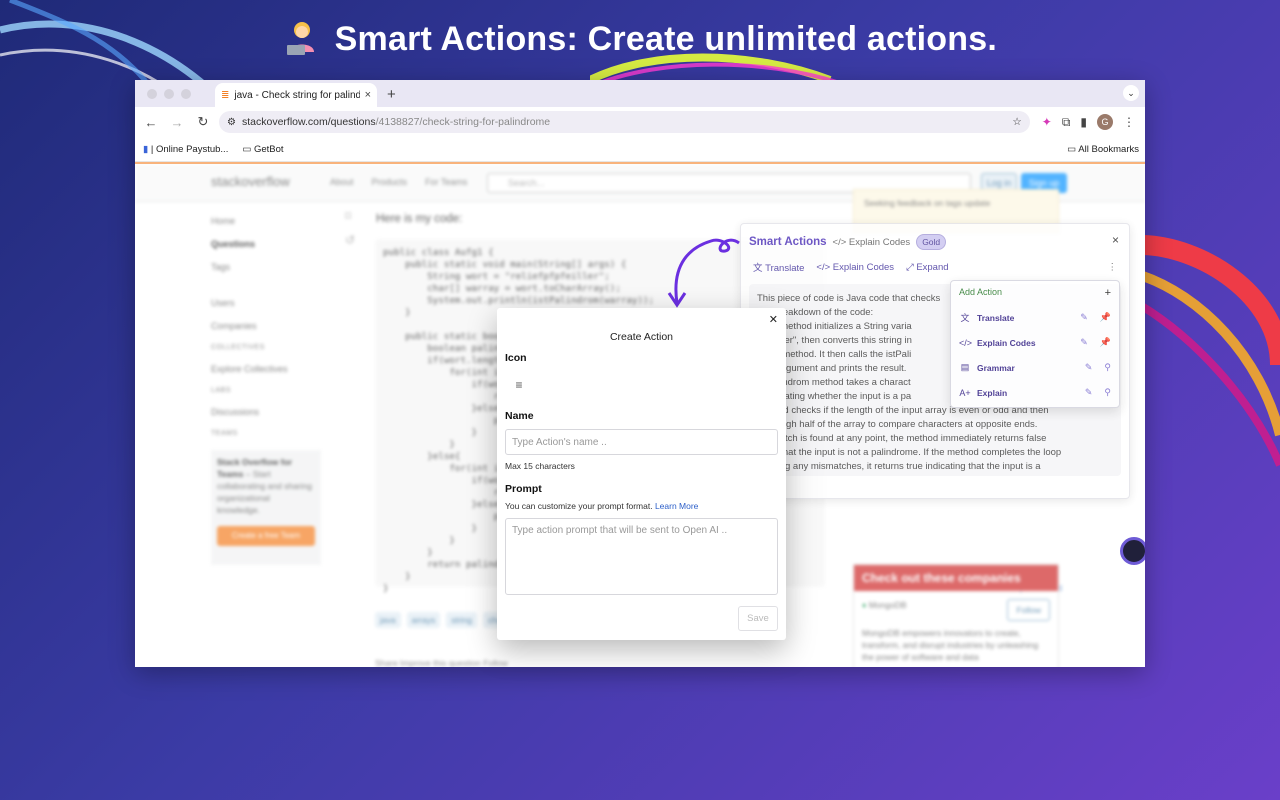  What do you see at coordinates (676, 506) in the screenshot?
I see `learn-more-link: Learn More` at bounding box center [676, 506].